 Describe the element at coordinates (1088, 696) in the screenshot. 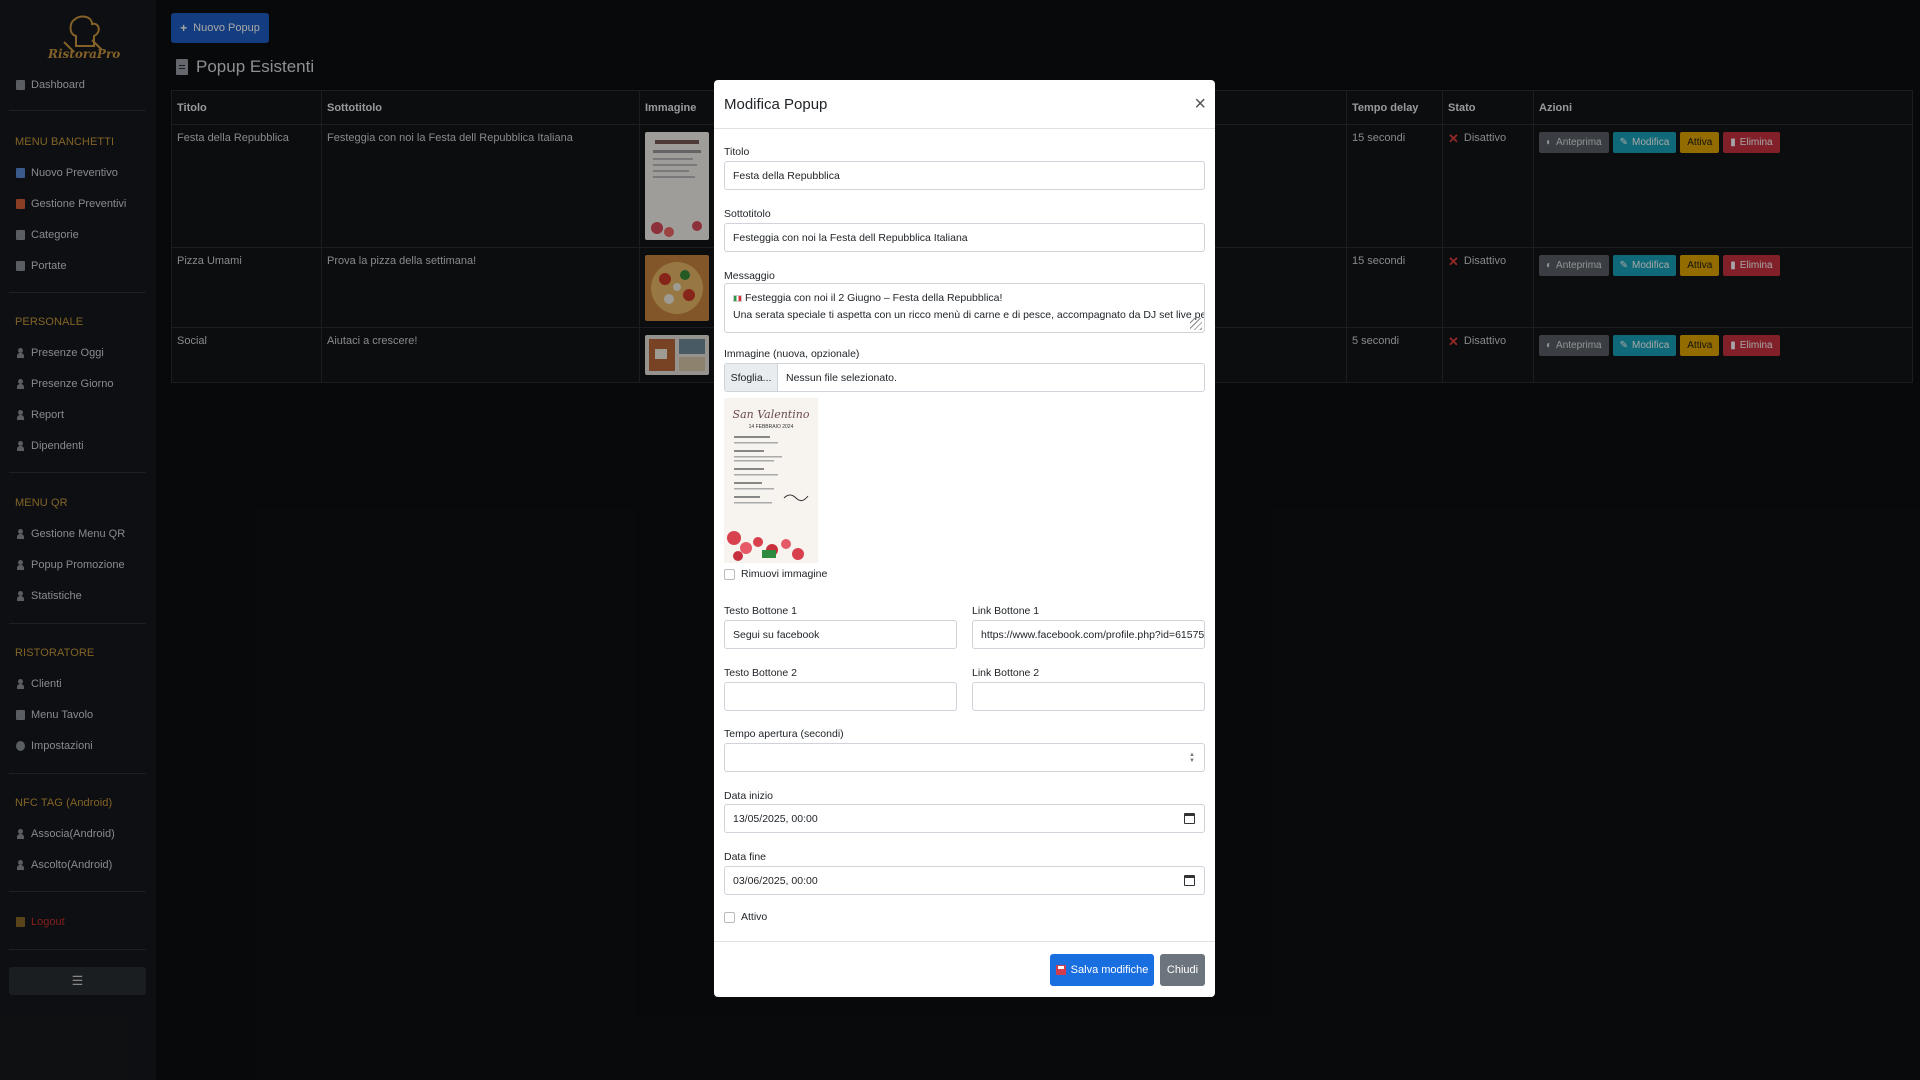

I see `link-bottone-2-field` at that location.